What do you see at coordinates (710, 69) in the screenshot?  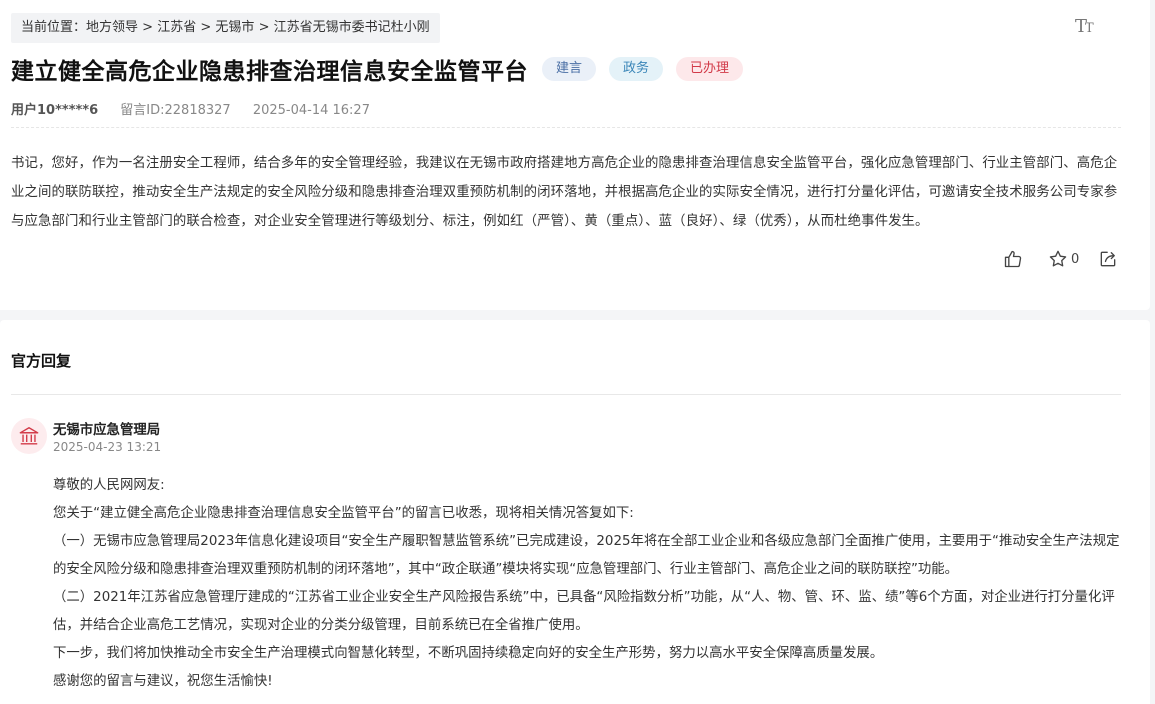 I see `status-badge: 已办理` at bounding box center [710, 69].